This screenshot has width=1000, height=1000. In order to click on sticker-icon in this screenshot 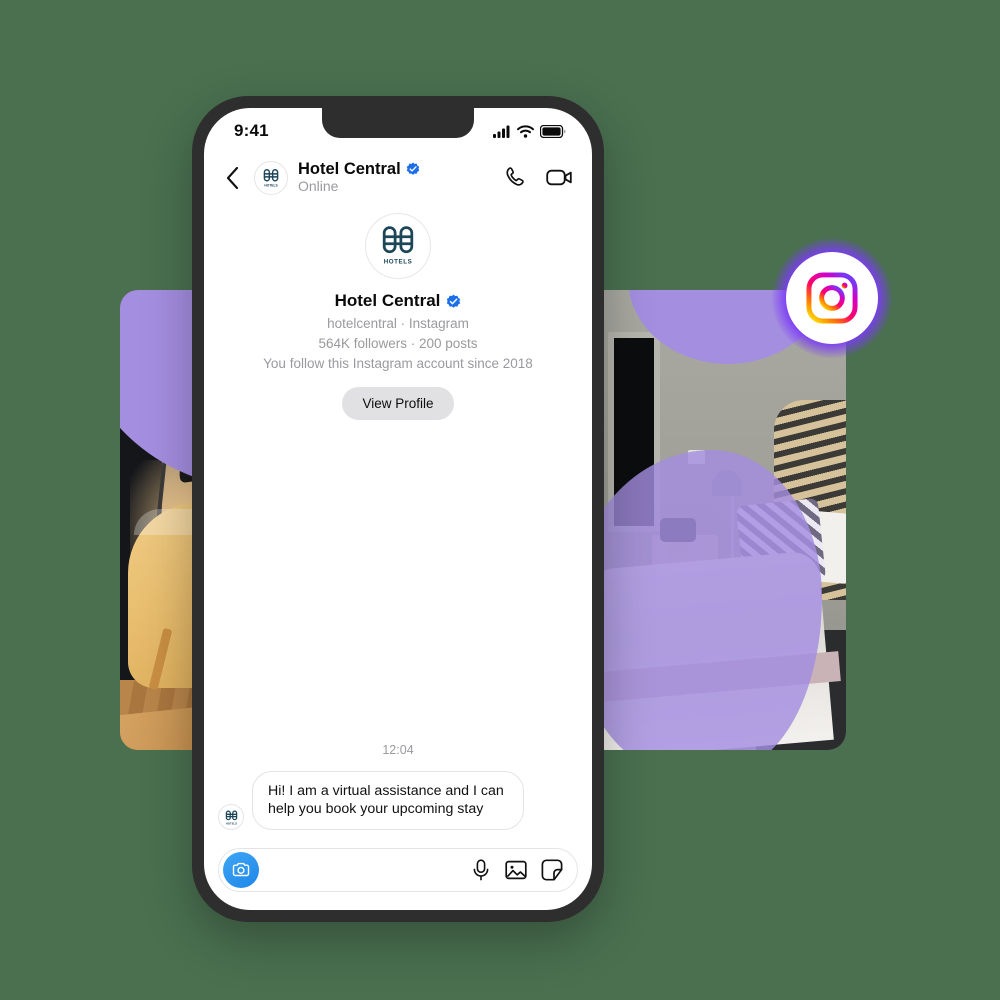, I will do `click(552, 870)`.